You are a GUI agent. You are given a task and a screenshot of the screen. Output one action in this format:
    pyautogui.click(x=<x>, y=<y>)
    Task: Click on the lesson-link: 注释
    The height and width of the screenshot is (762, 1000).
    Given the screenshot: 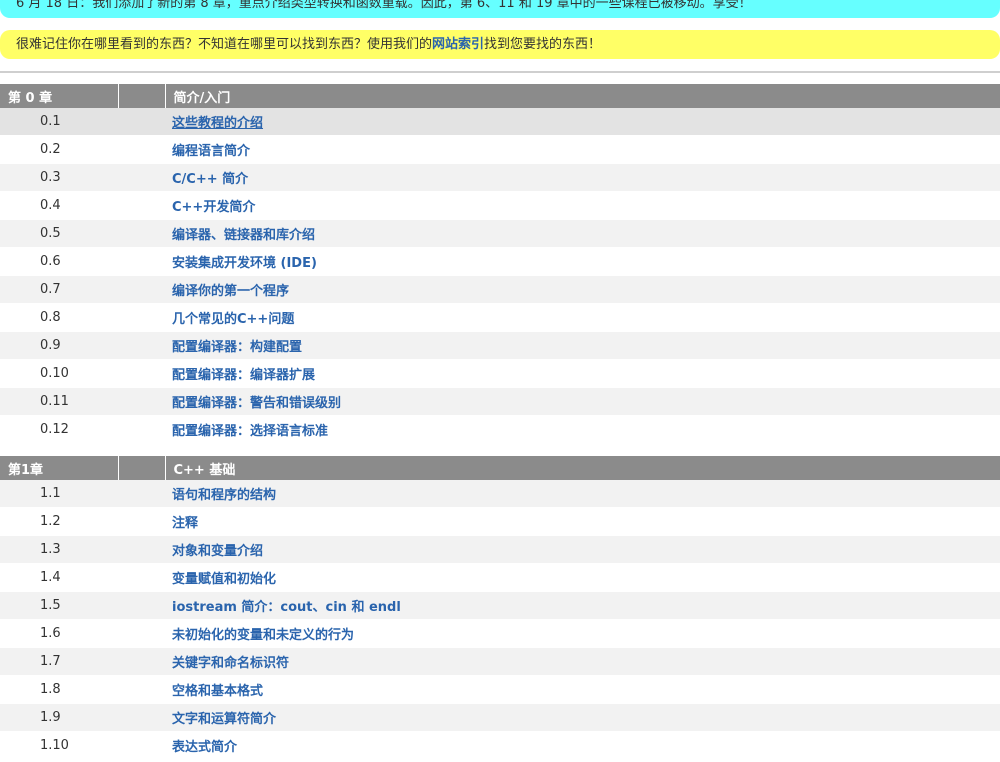 What is the action you would take?
    pyautogui.click(x=181, y=523)
    